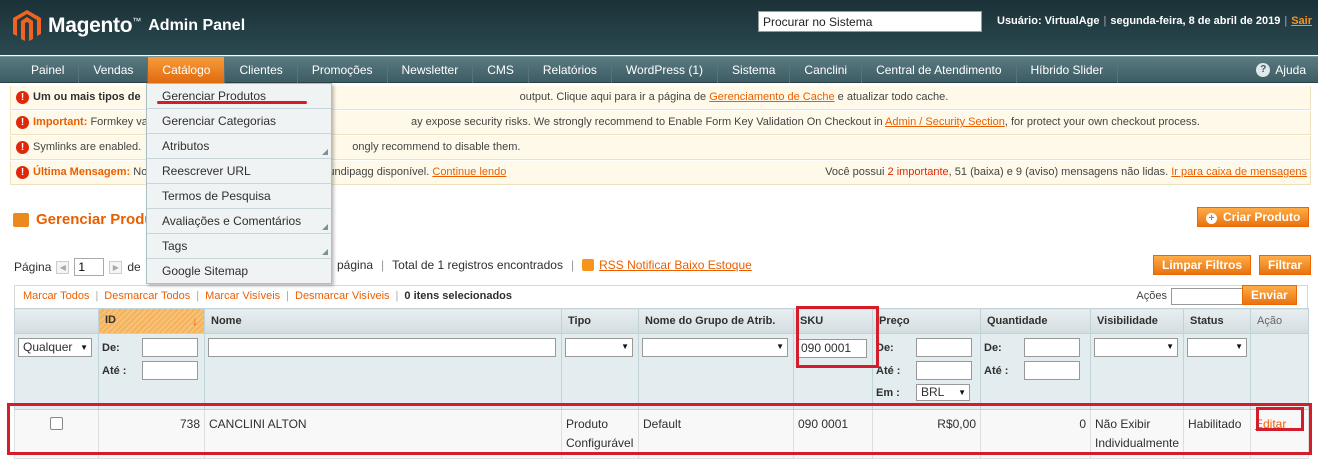 This screenshot has width=1318, height=460. I want to click on header-id: ID ↓, so click(151, 321).